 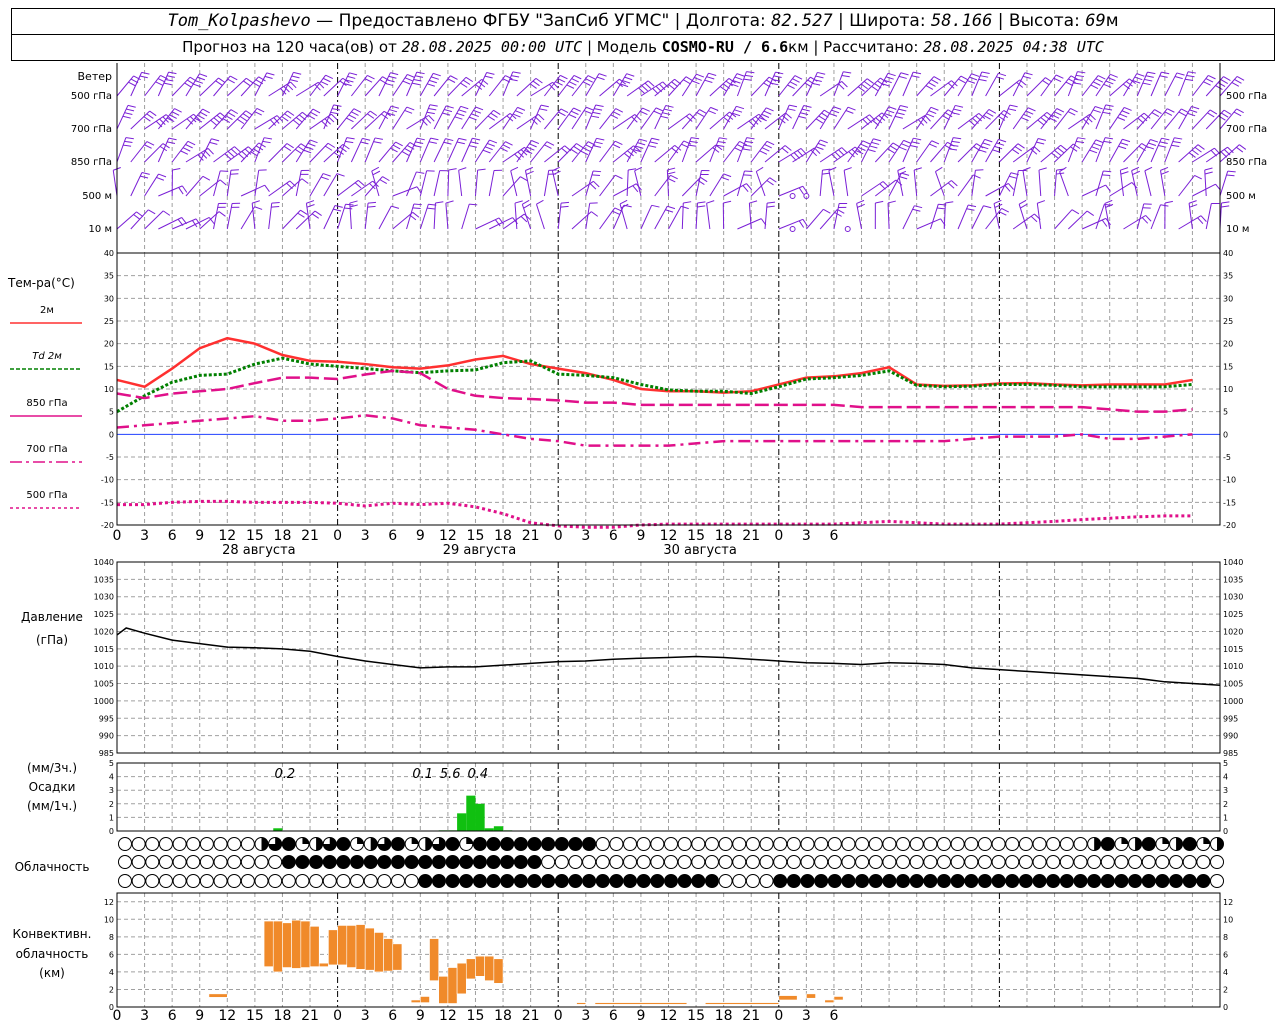 I want to click on temp-tick-right: -5, so click(x=1227, y=457).